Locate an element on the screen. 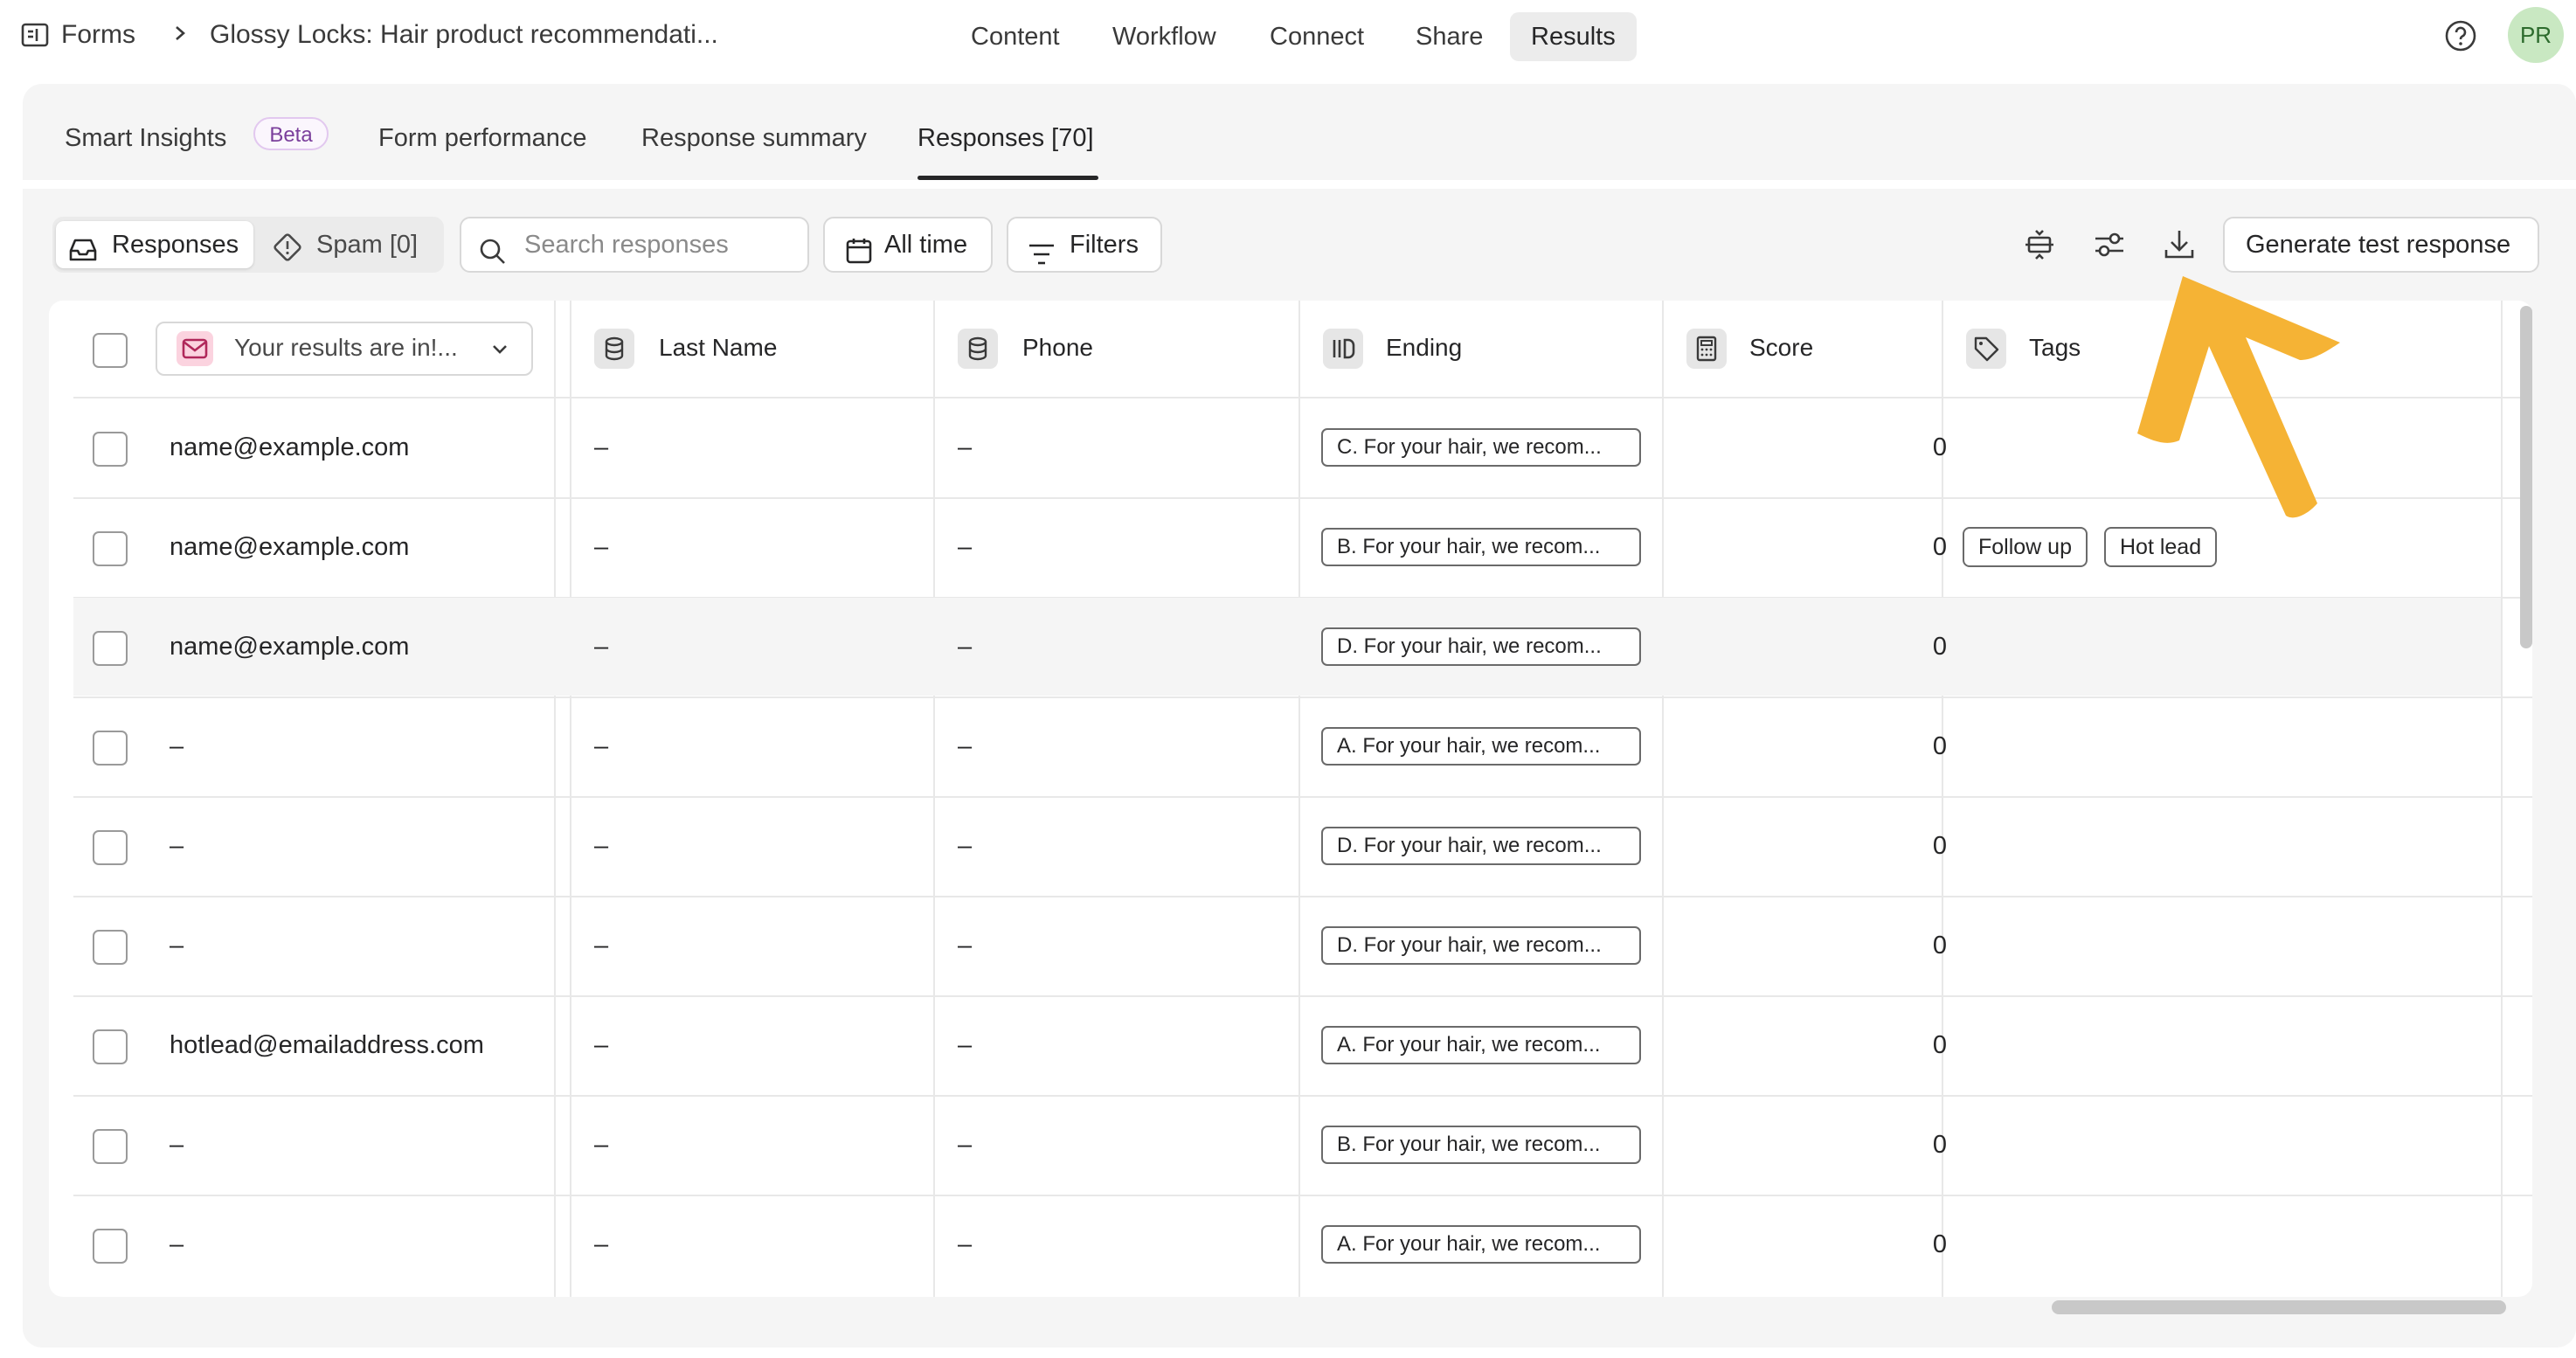  avatar: PR is located at coordinates (2536, 35).